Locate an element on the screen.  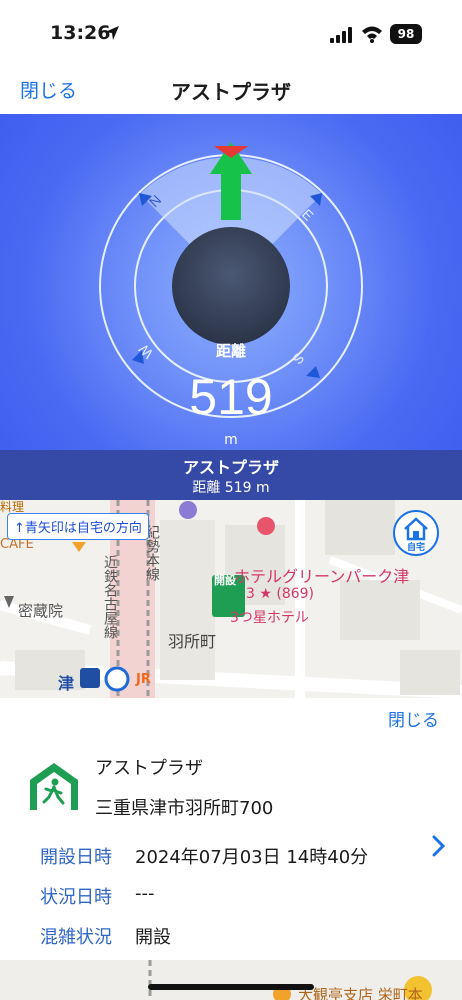
chevron-right-icon is located at coordinates (439, 846).